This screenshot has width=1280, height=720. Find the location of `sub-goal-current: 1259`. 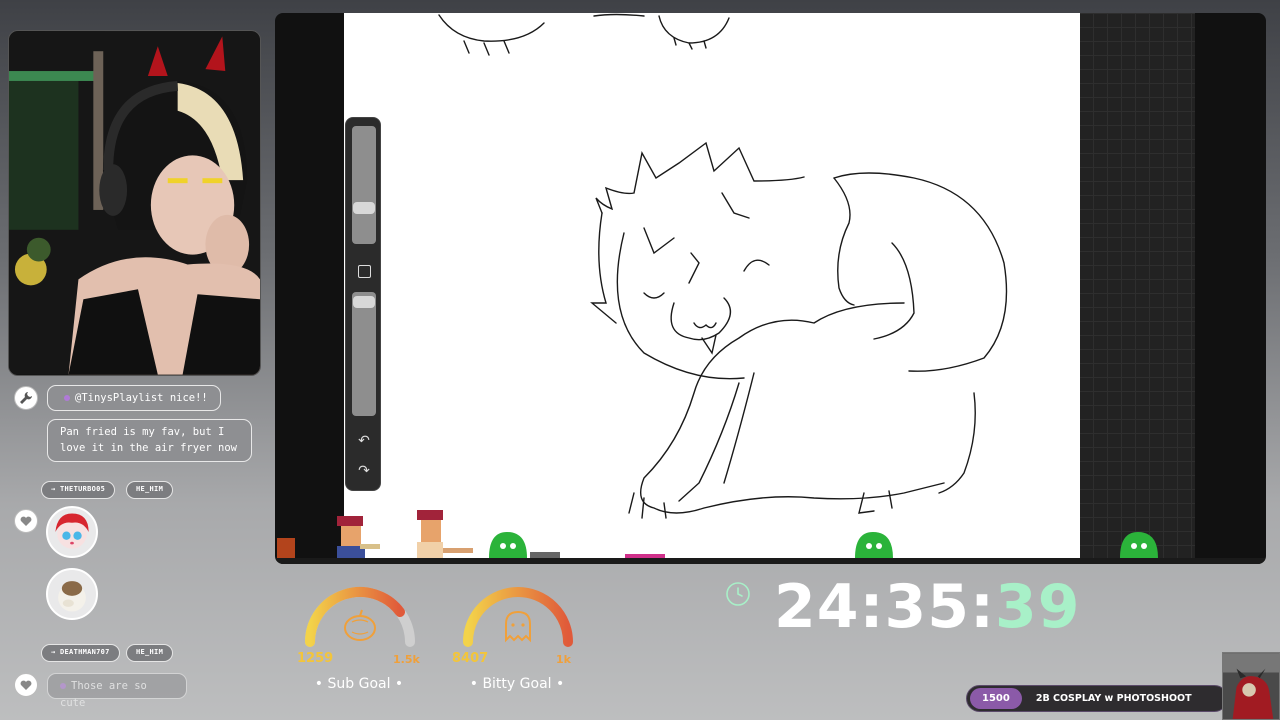

sub-goal-current: 1259 is located at coordinates (315, 658).